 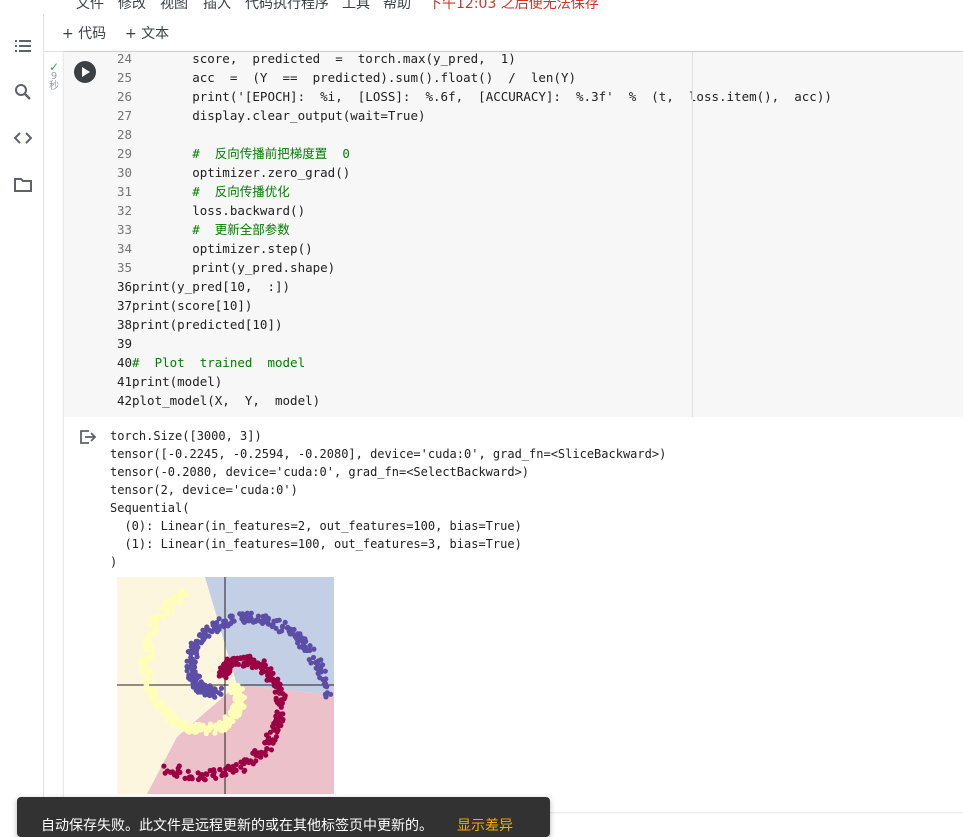 I want to click on line-number: 37, so click(x=124, y=305).